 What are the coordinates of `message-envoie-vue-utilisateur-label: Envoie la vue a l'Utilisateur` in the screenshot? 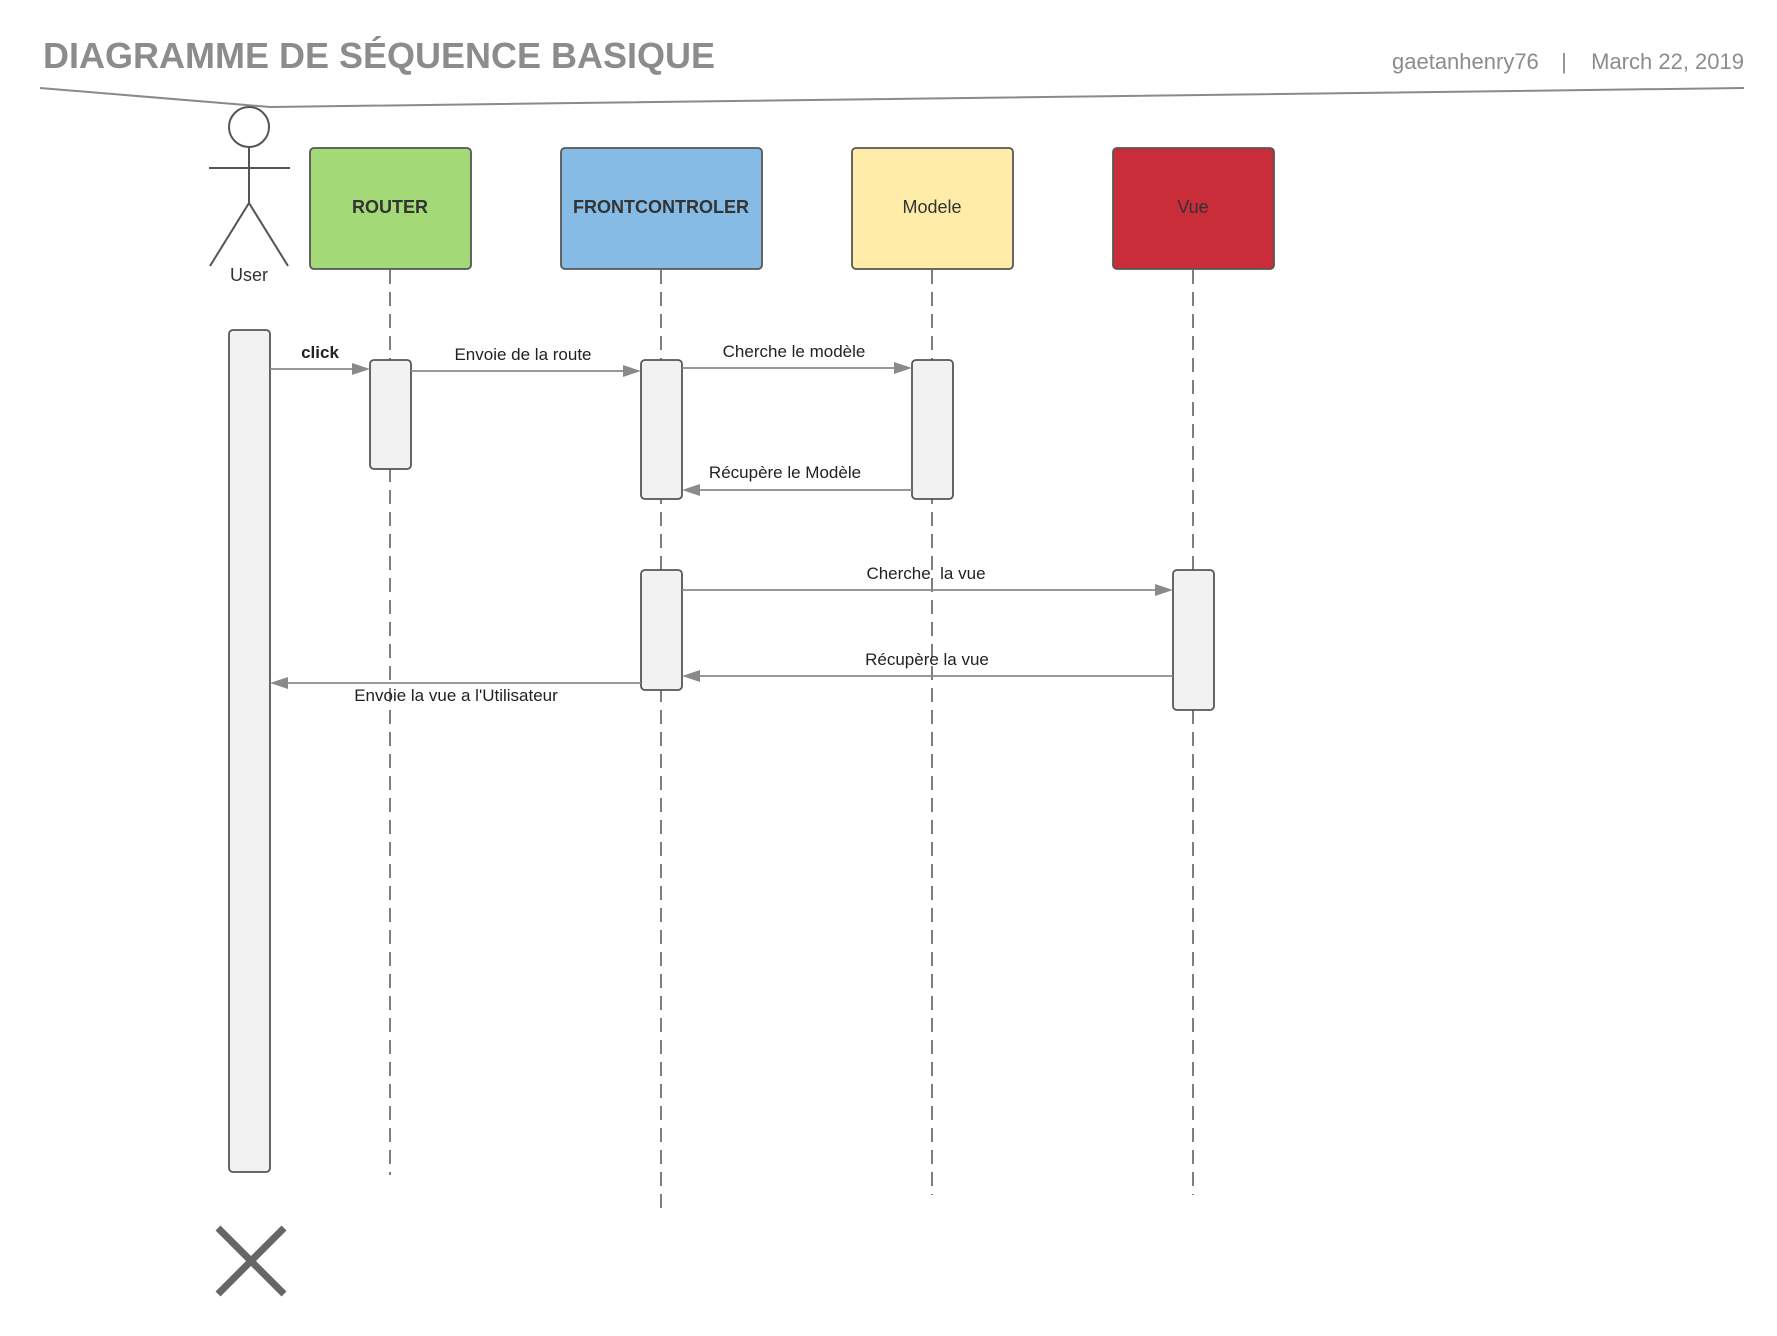 It's located at (456, 695).